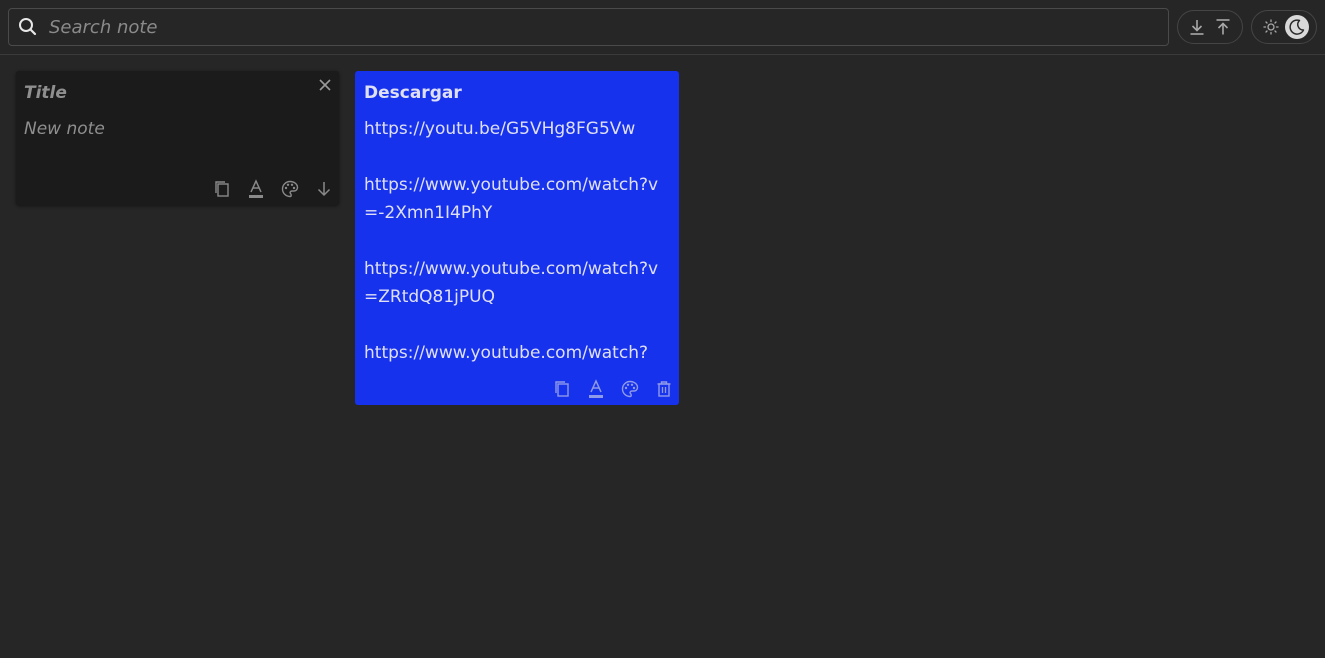 The image size is (1325, 658). What do you see at coordinates (64, 129) in the screenshot?
I see `new-note-body-input: New note` at bounding box center [64, 129].